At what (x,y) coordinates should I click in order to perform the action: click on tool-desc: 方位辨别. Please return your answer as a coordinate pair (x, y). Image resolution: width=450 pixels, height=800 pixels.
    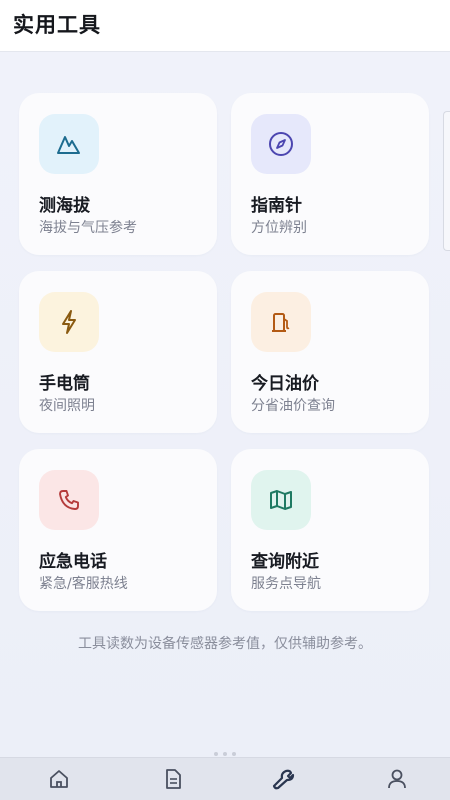
    Looking at the image, I should click on (279, 228).